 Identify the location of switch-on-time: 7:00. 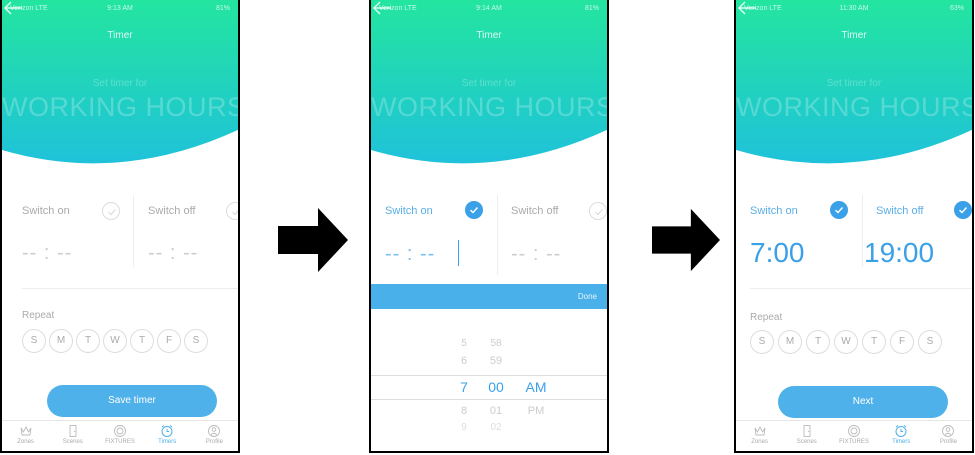
(777, 253).